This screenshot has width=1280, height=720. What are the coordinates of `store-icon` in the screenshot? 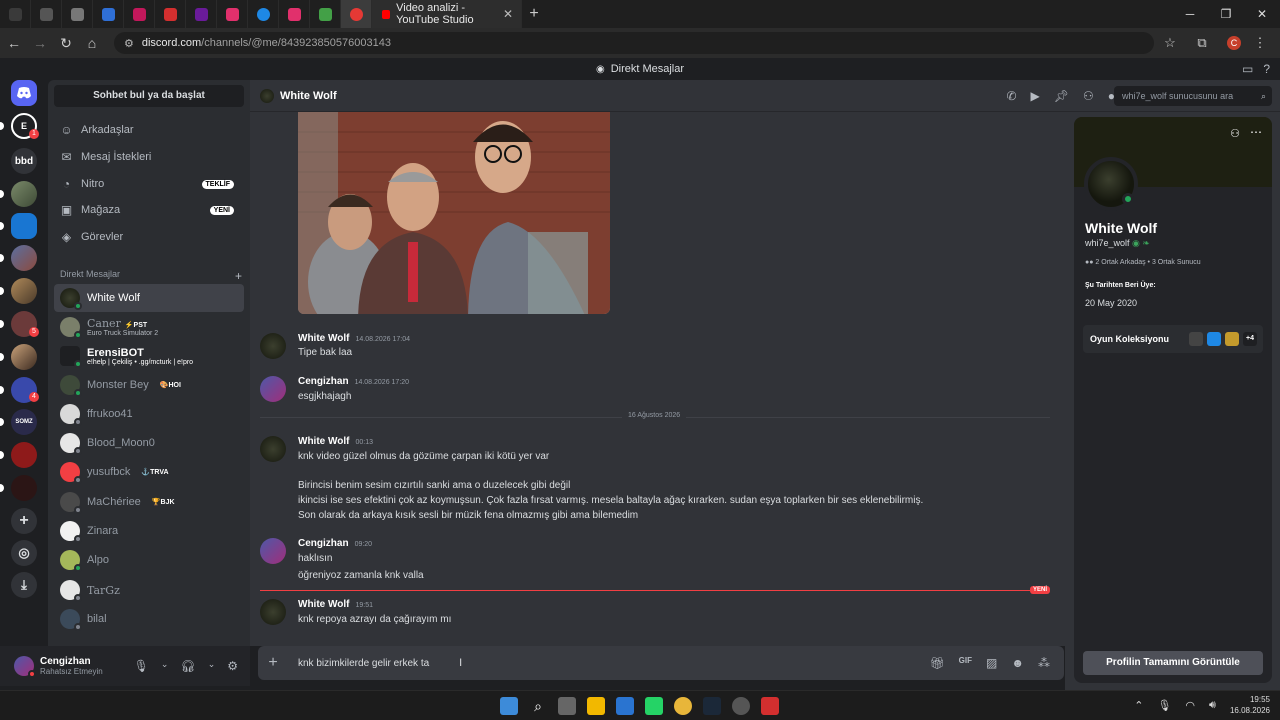 It's located at (625, 706).